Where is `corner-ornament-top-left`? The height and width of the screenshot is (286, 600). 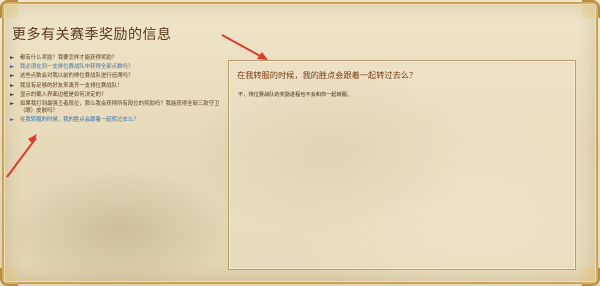
corner-ornament-top-left is located at coordinates (9, 9).